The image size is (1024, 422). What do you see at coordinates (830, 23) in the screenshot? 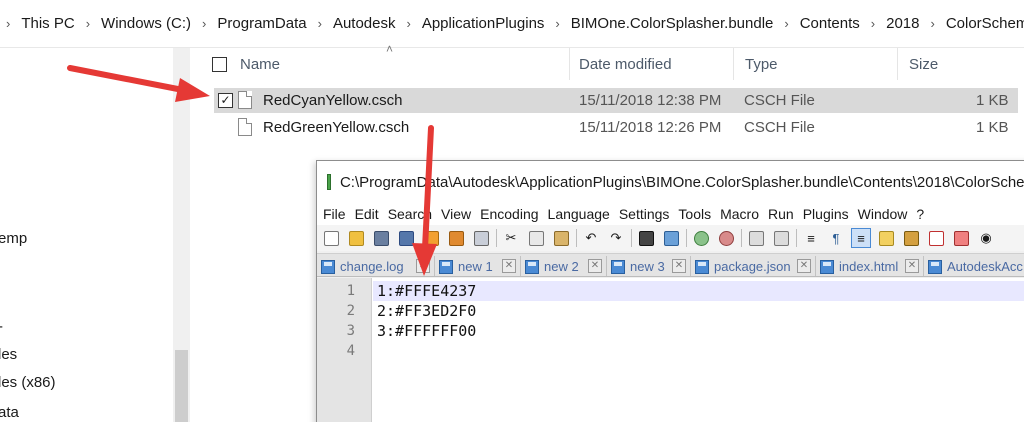
I see `breadcrumb-item: Contents` at bounding box center [830, 23].